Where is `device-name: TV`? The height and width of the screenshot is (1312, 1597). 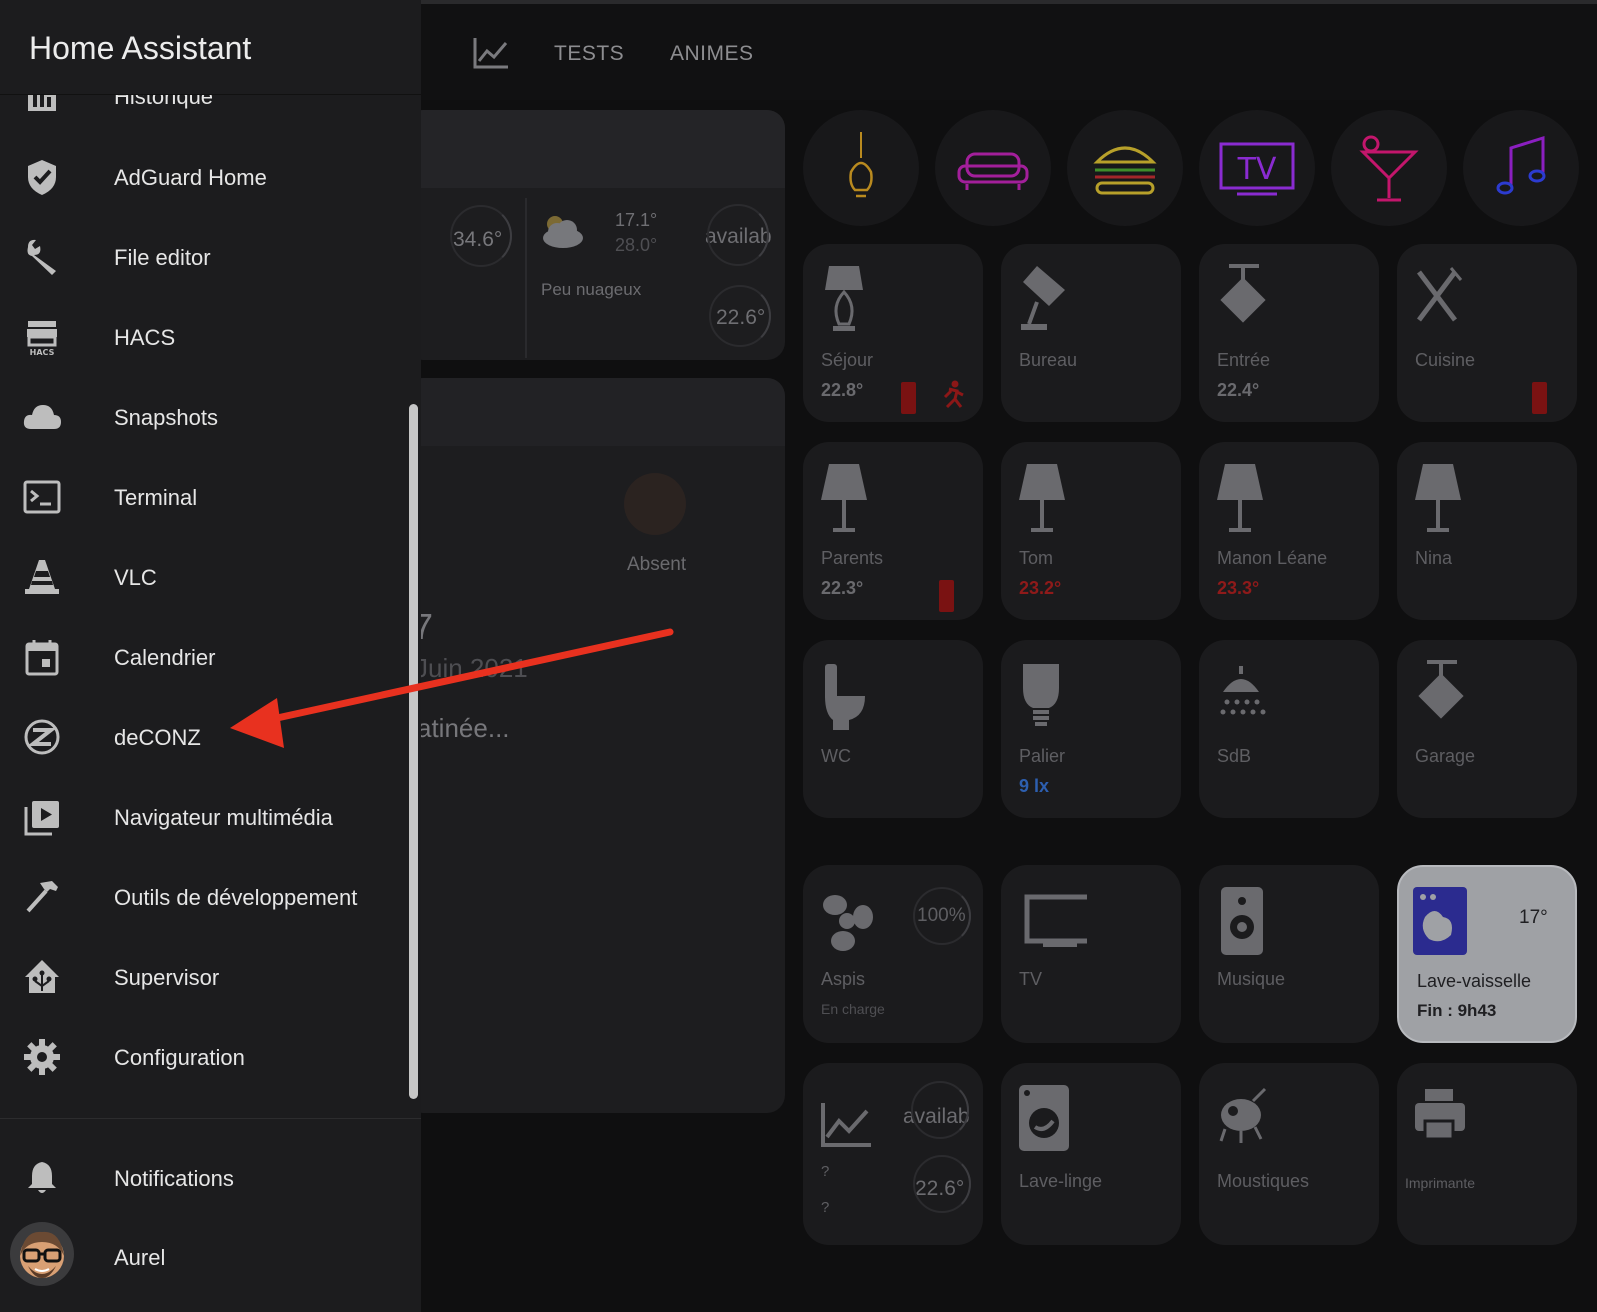 device-name: TV is located at coordinates (1031, 979).